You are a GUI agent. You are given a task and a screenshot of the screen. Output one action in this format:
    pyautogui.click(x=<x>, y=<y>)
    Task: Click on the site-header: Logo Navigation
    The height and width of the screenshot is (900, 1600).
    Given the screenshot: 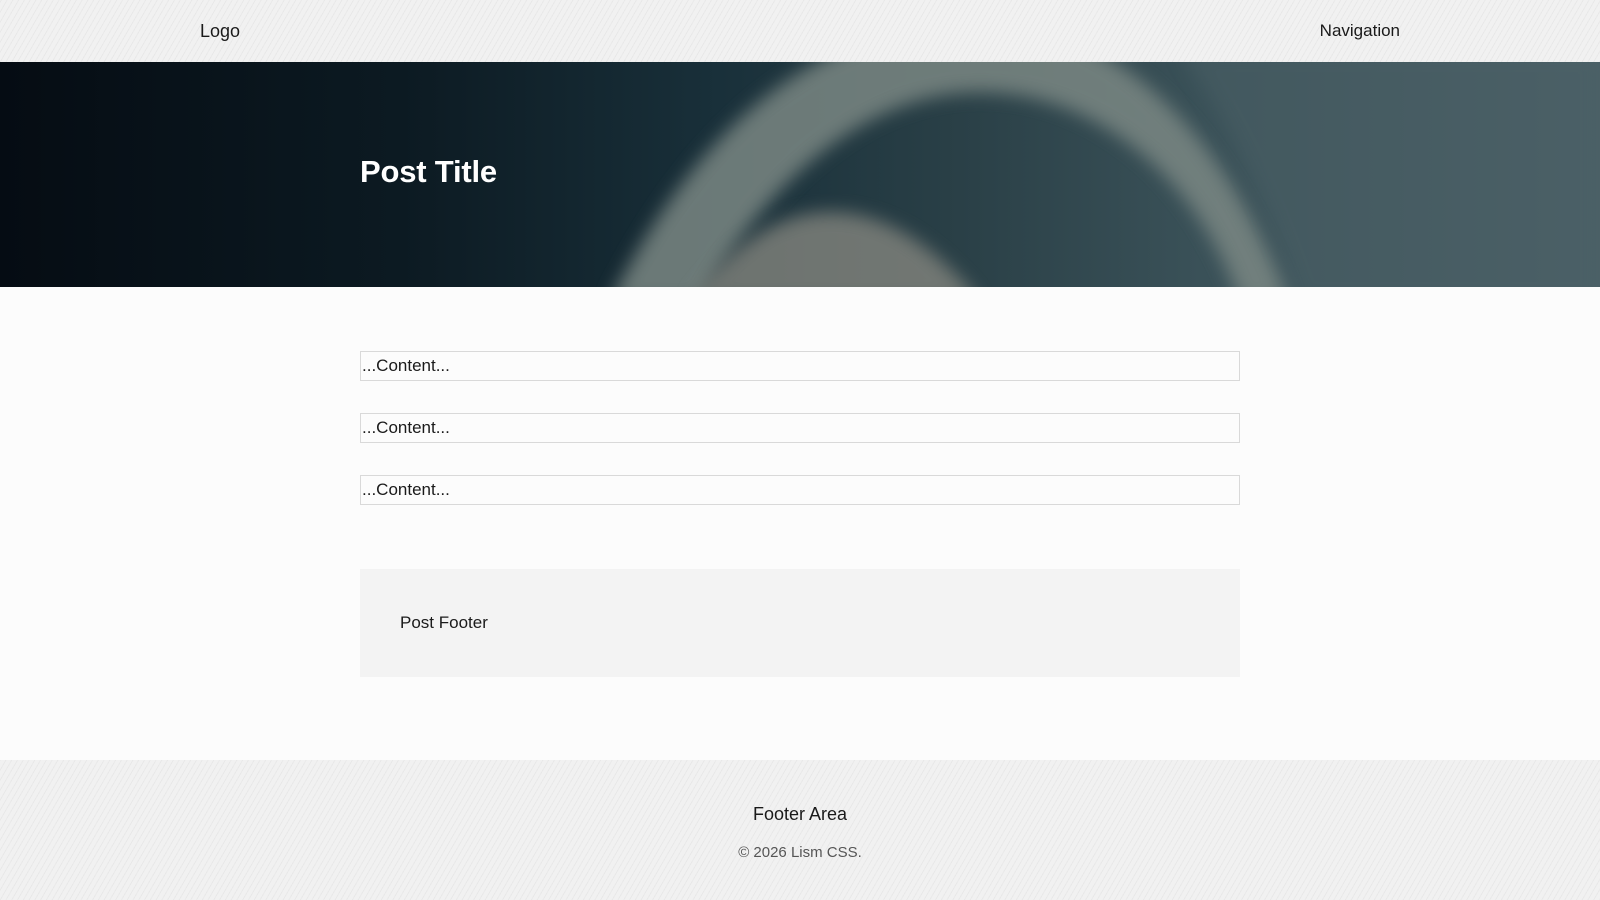 What is the action you would take?
    pyautogui.click(x=800, y=31)
    